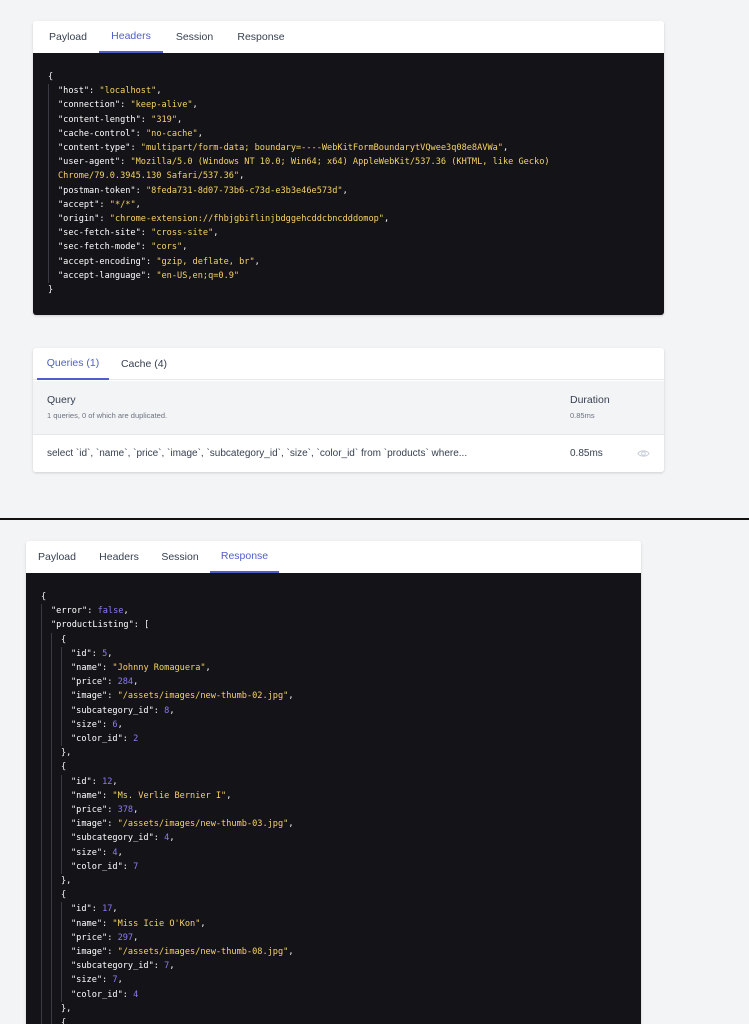  Describe the element at coordinates (156, 923) in the screenshot. I see `json-string: "Miss Icie O'Kon"` at that location.